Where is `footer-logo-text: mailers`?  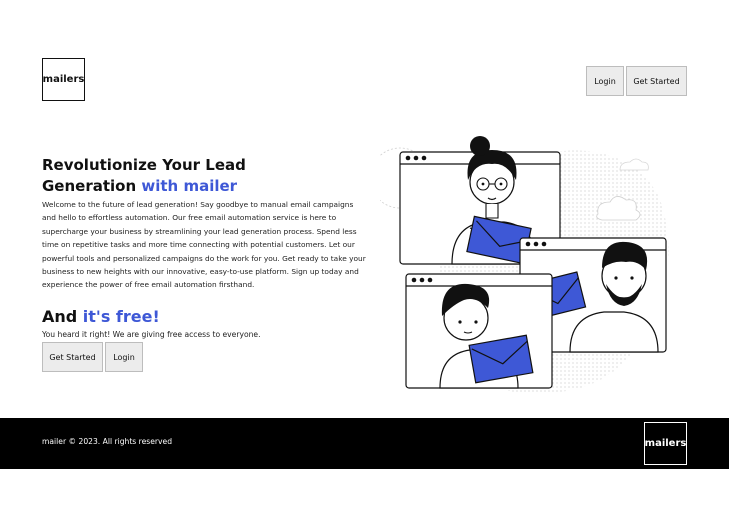
footer-logo-text: mailers is located at coordinates (665, 443).